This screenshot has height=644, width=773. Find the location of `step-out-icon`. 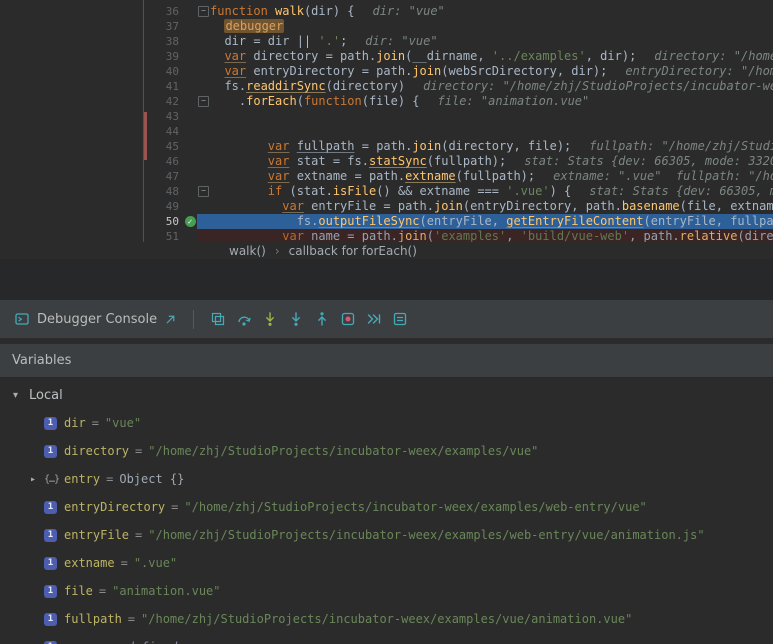

step-out-icon is located at coordinates (322, 319).